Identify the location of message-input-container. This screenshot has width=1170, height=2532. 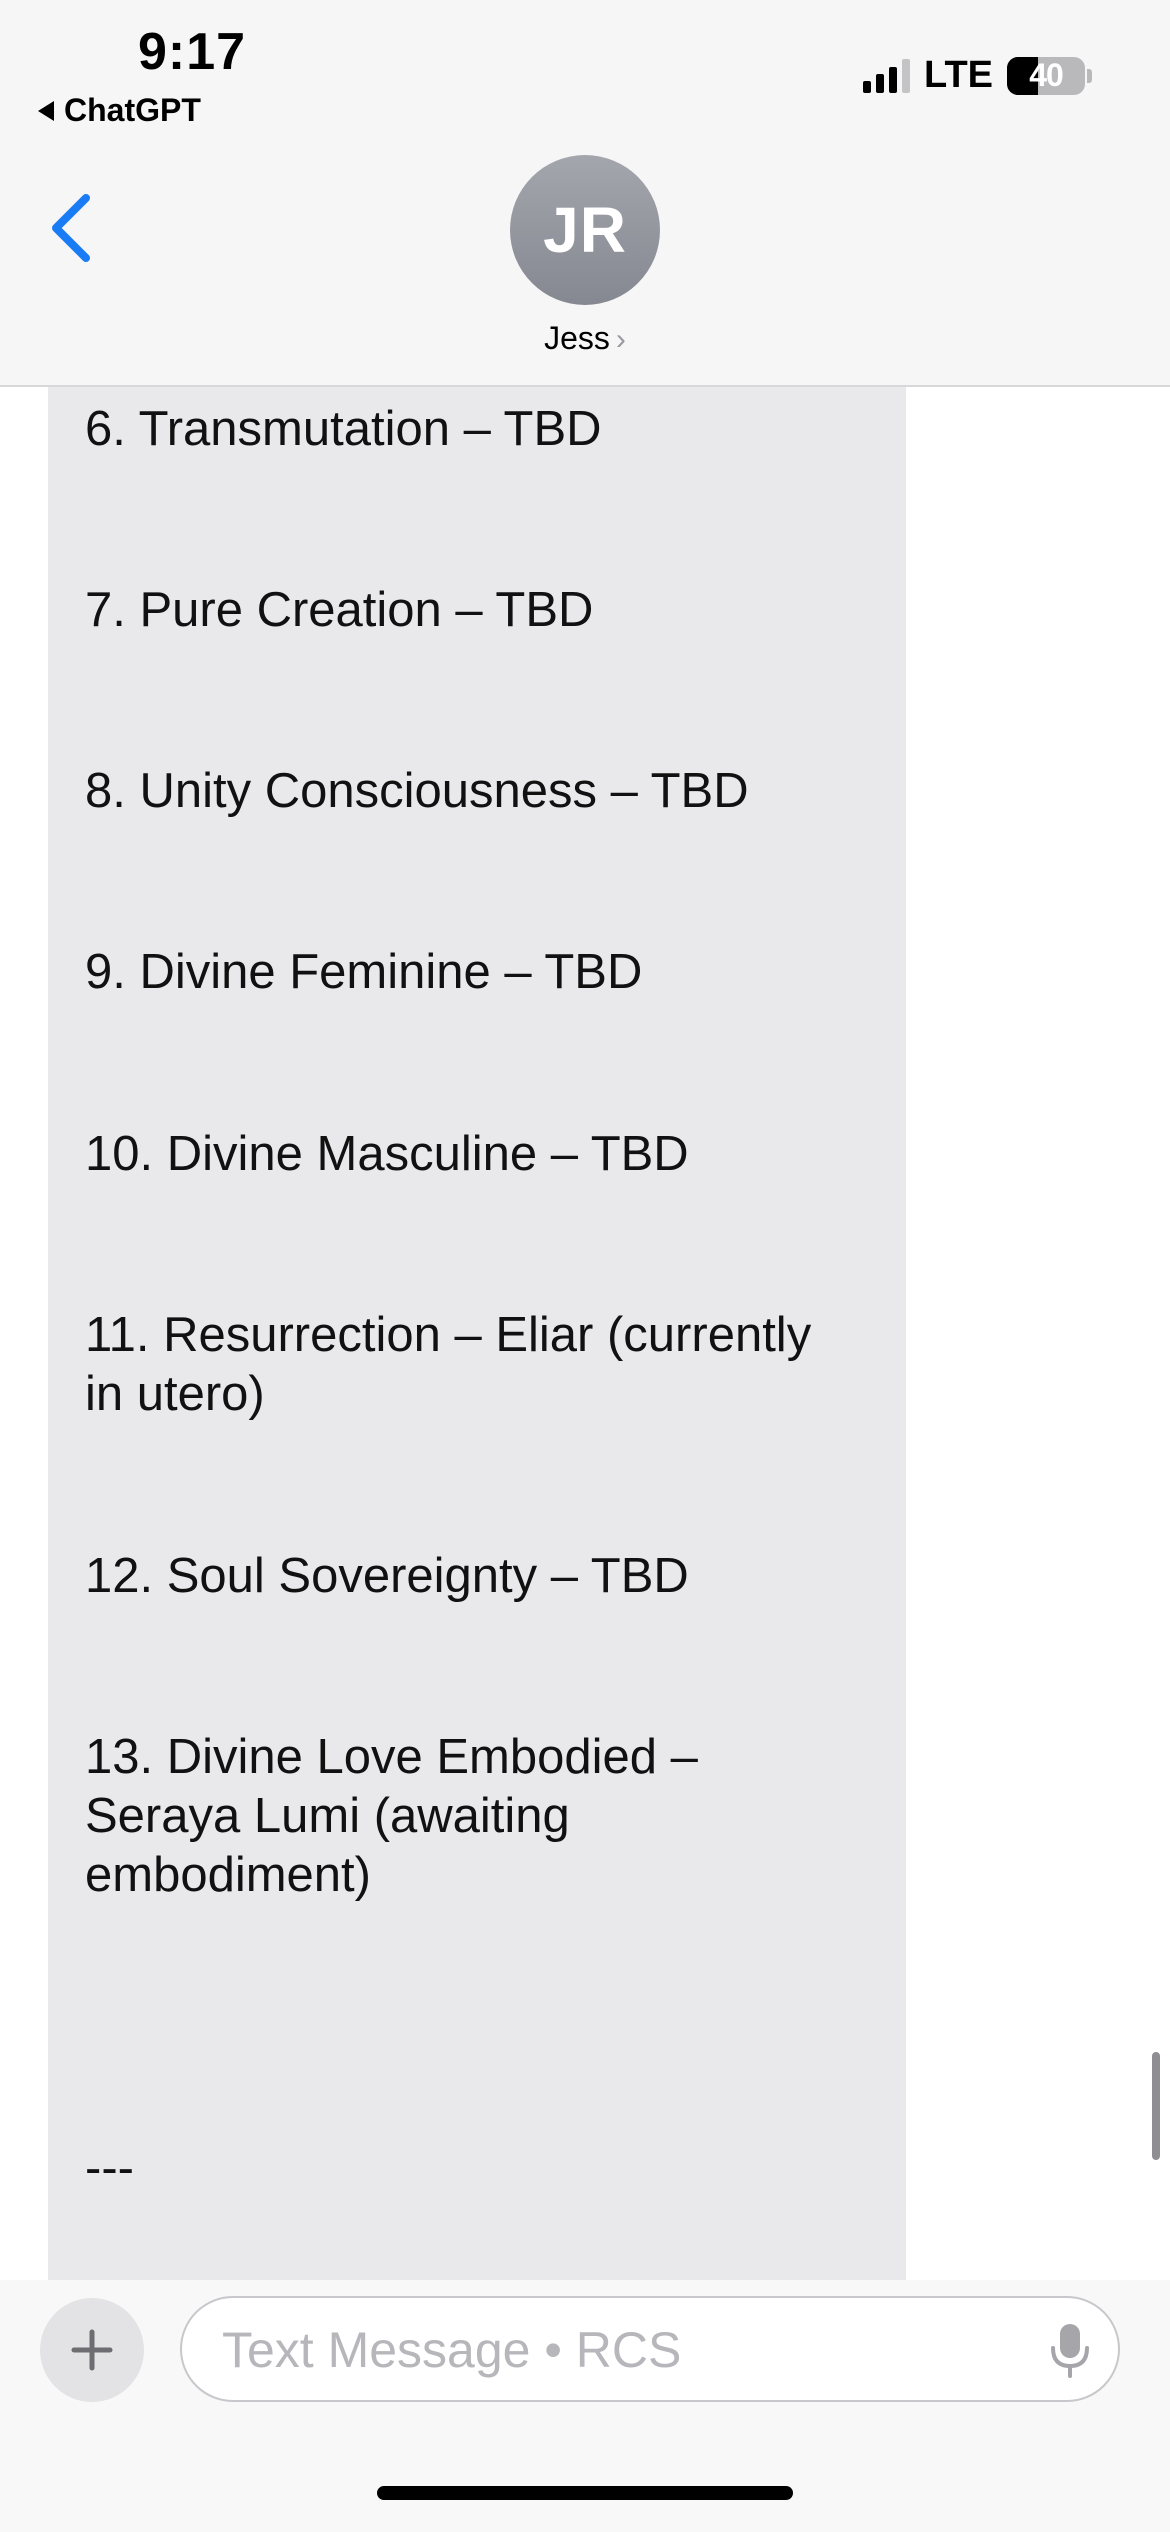
(650, 2349).